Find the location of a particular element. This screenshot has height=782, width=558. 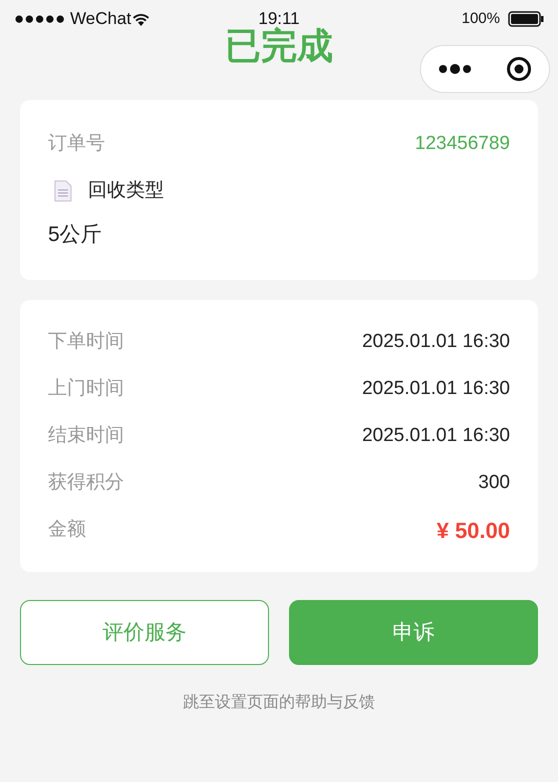

carrier-name: ●●●●● WeChat is located at coordinates (73, 19).